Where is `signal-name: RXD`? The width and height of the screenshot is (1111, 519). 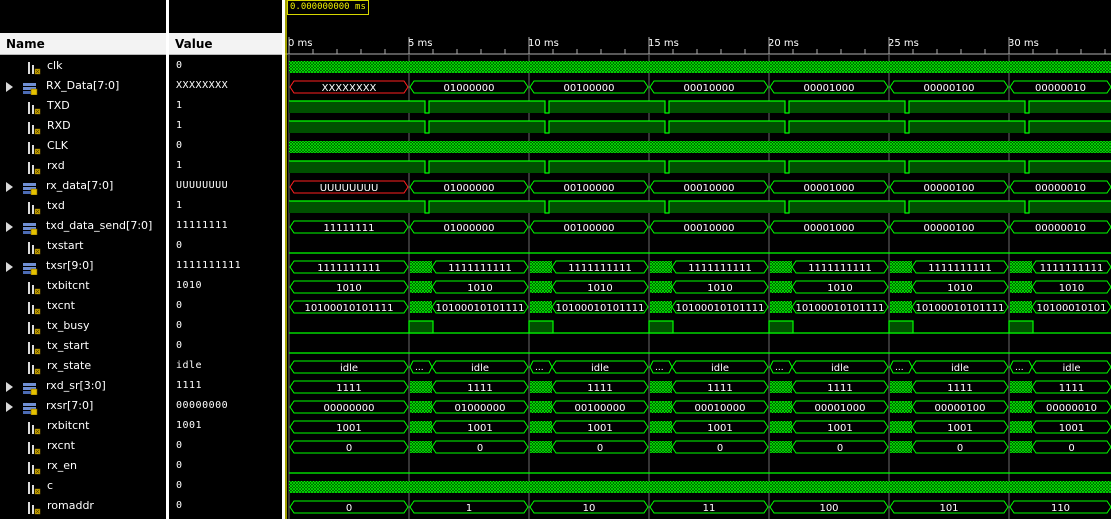 signal-name: RXD is located at coordinates (59, 125).